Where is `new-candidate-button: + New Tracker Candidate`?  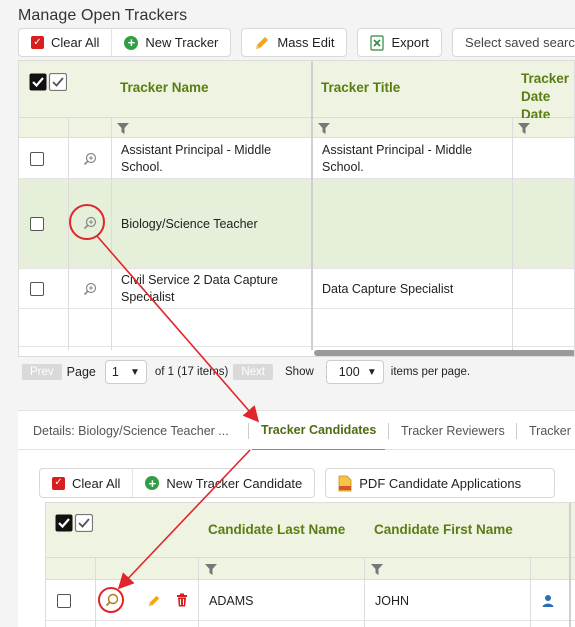
new-candidate-button: + New Tracker Candidate is located at coordinates (223, 483).